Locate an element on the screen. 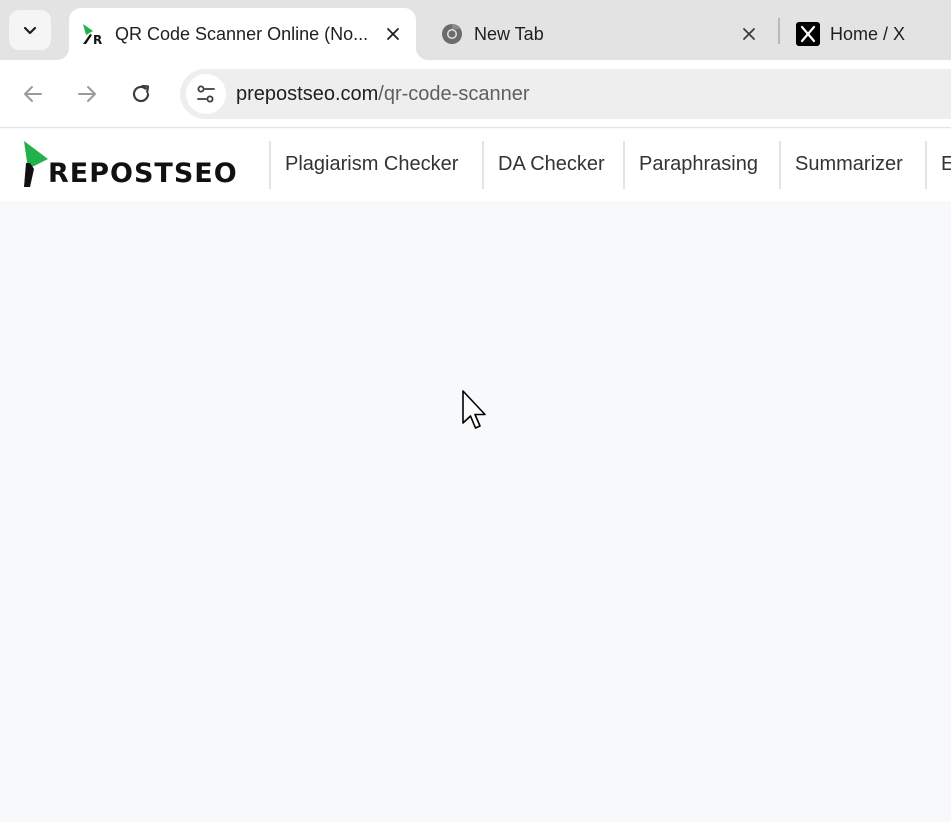 The height and width of the screenshot is (822, 951). logo-text: REPOSTSEO is located at coordinates (143, 173).